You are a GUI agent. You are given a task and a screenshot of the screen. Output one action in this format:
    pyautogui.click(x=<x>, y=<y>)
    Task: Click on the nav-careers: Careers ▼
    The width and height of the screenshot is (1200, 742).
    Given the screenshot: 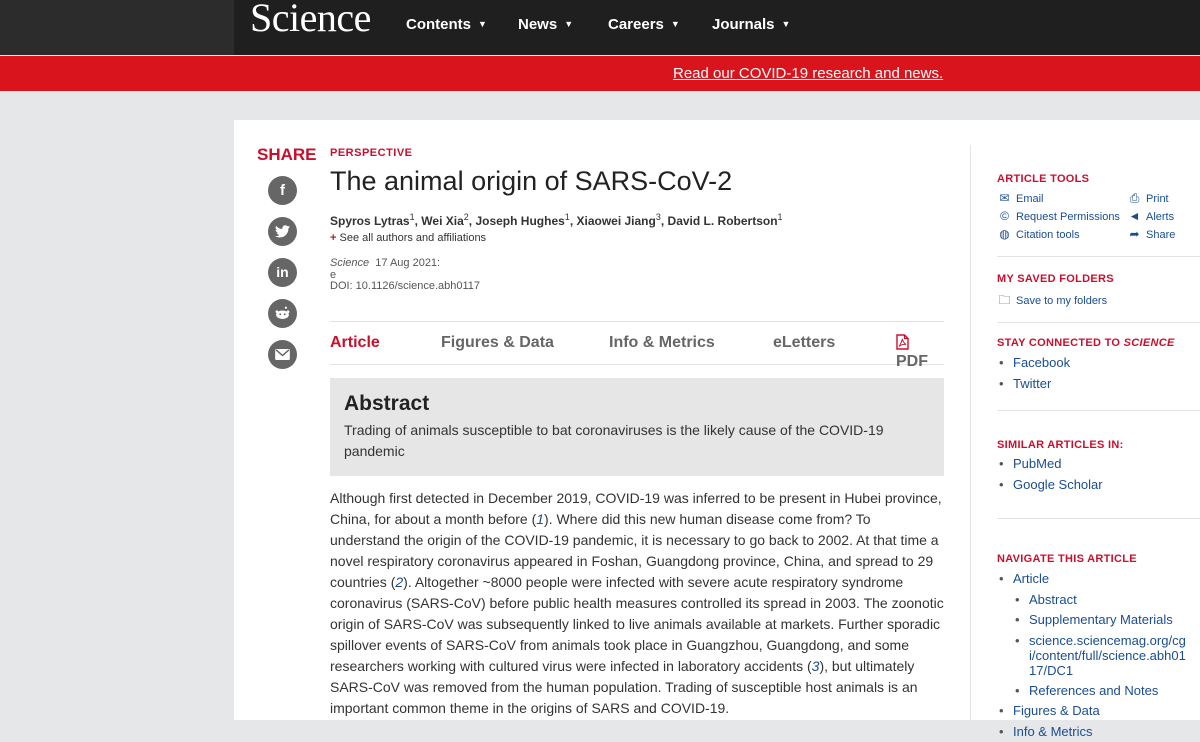 What is the action you would take?
    pyautogui.click(x=644, y=24)
    